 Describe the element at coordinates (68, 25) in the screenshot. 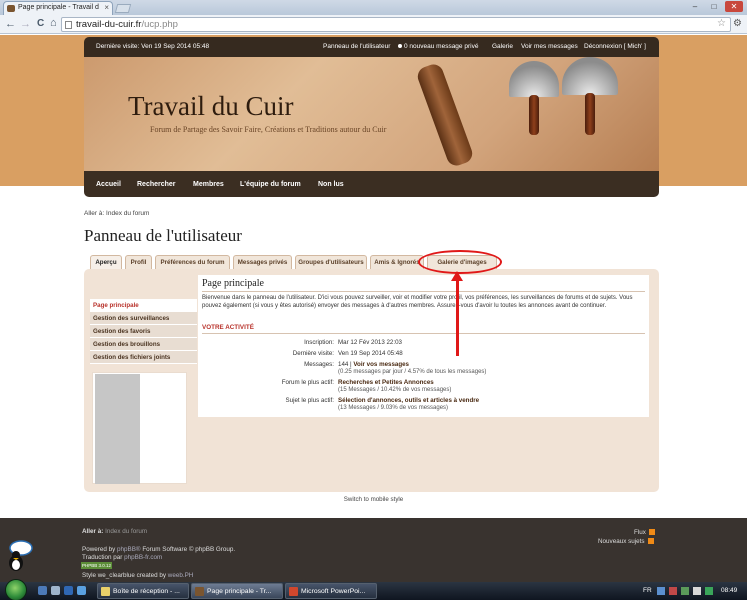

I see `page-icon` at that location.